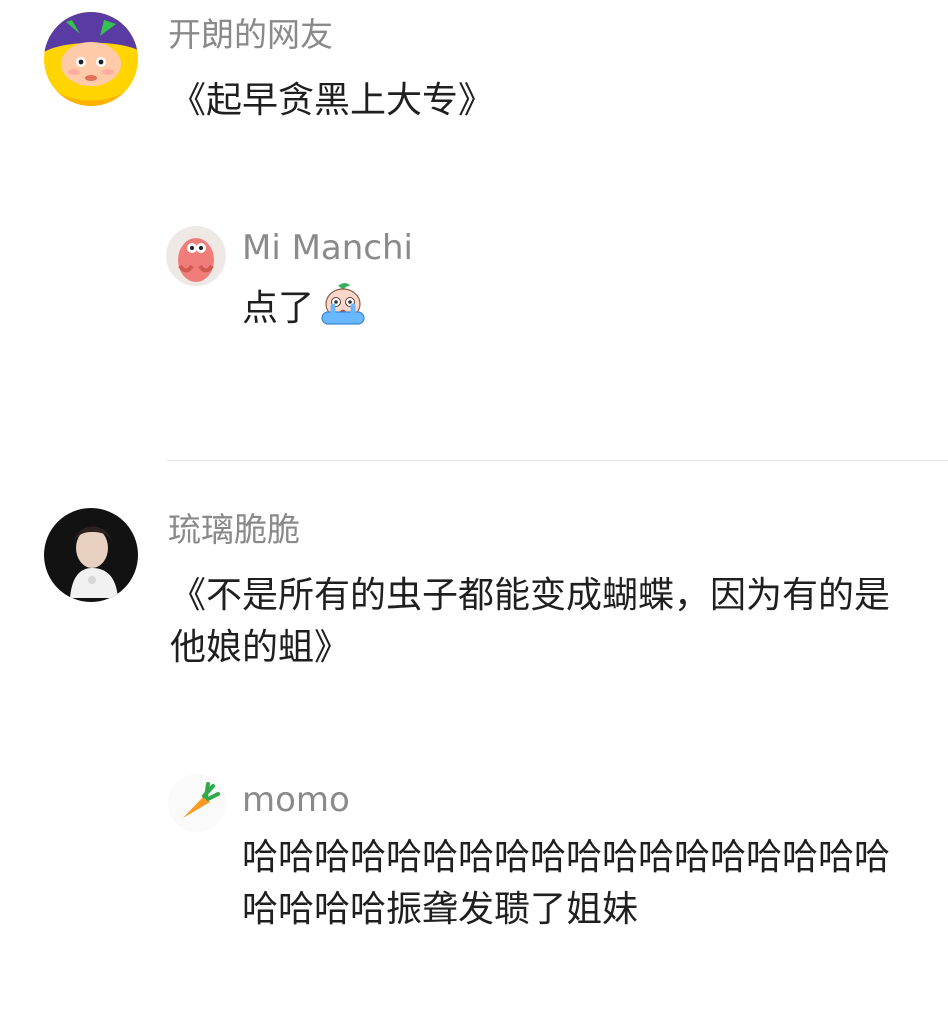  What do you see at coordinates (278, 308) in the screenshot?
I see `reply-text: 点了` at bounding box center [278, 308].